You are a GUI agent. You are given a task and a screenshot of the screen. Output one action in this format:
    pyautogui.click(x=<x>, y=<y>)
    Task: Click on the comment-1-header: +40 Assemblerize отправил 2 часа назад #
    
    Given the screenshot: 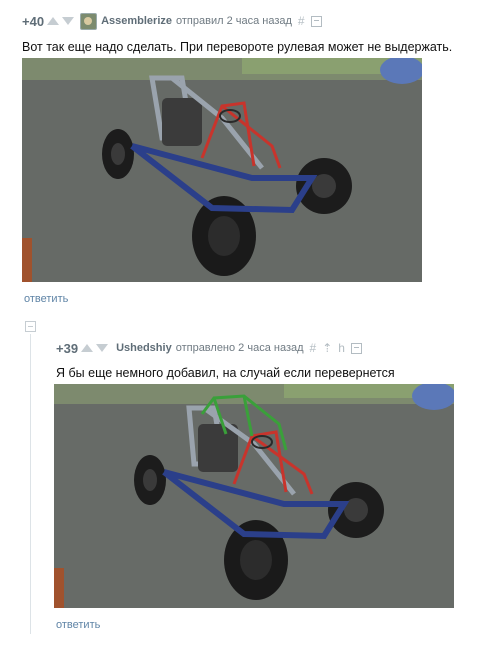 What is the action you would take?
    pyautogui.click(x=172, y=21)
    